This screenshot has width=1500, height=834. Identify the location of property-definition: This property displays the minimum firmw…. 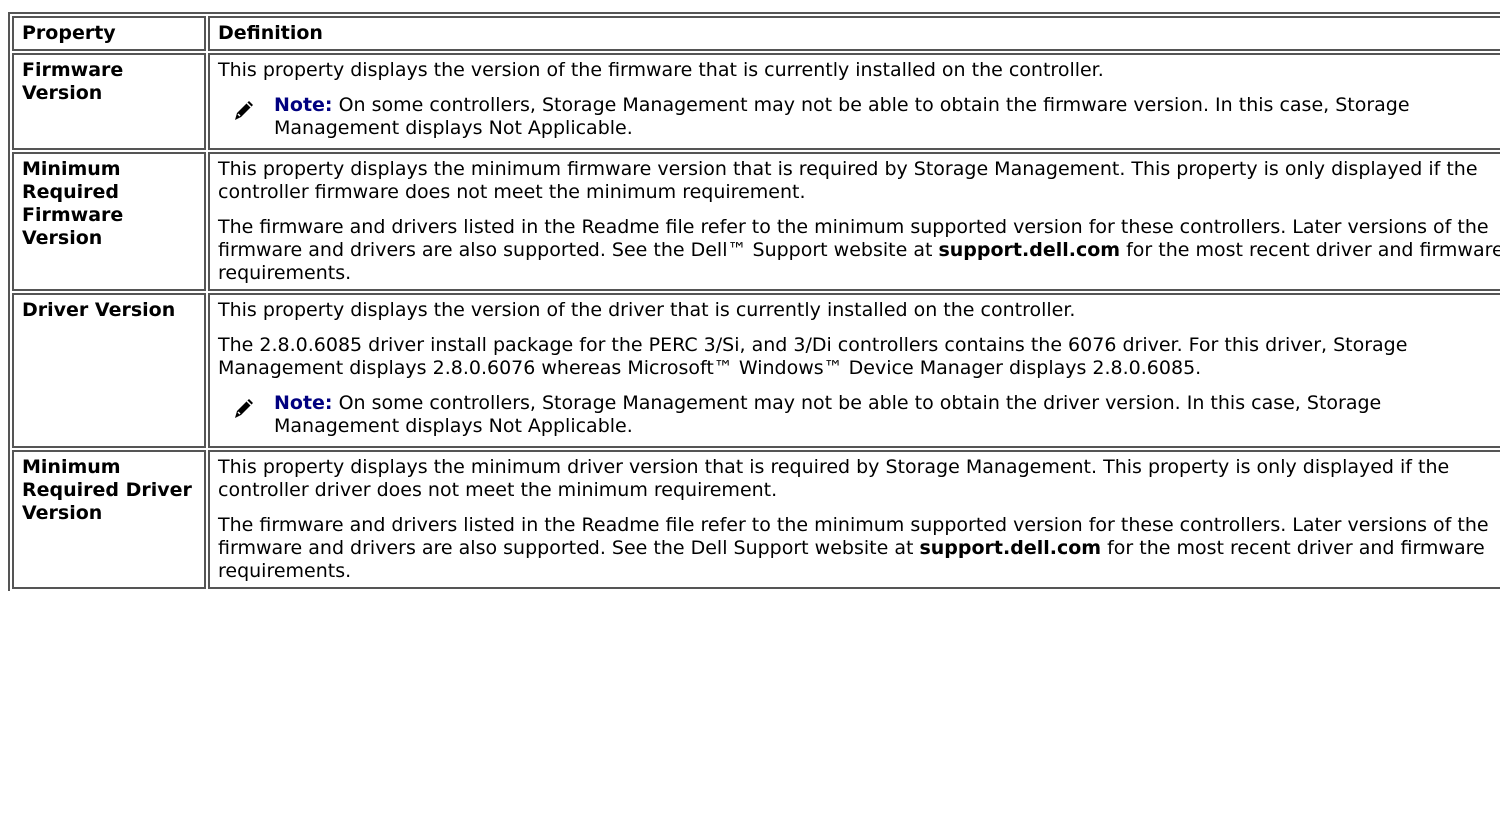
(854, 221).